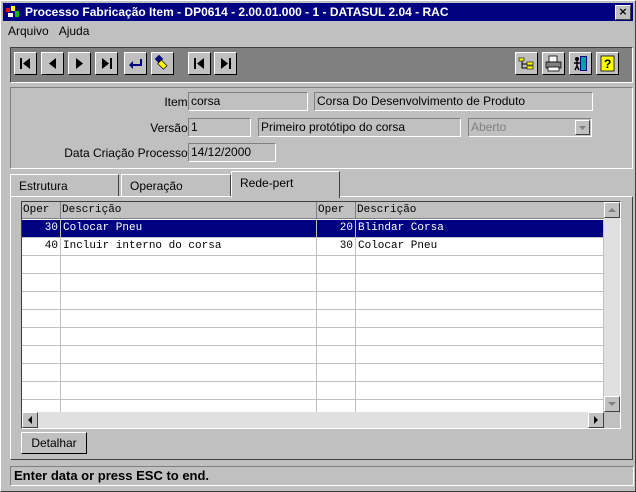  I want to click on first-icon, so click(25, 63).